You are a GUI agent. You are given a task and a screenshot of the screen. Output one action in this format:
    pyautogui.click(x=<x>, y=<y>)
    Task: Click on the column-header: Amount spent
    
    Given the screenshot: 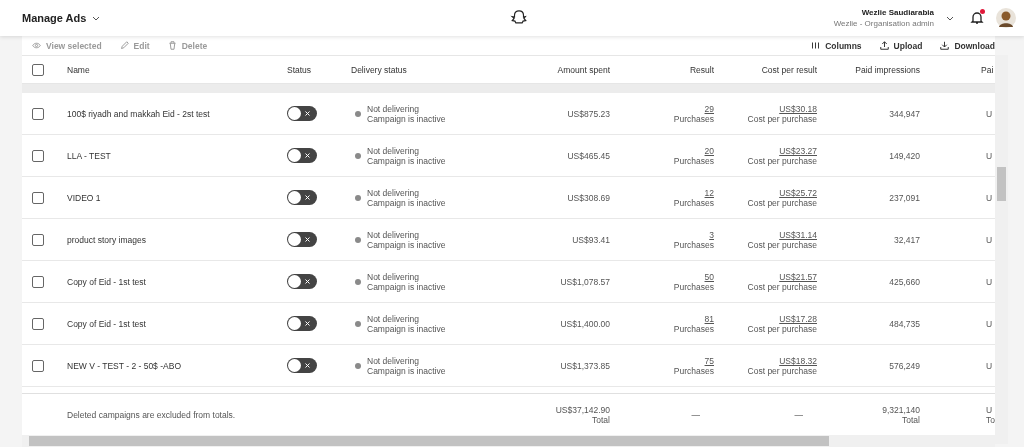 What is the action you would take?
    pyautogui.click(x=583, y=69)
    